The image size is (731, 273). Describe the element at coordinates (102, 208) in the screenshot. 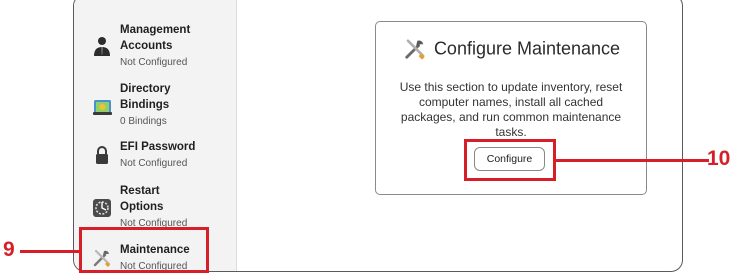

I see `restart-icon` at that location.